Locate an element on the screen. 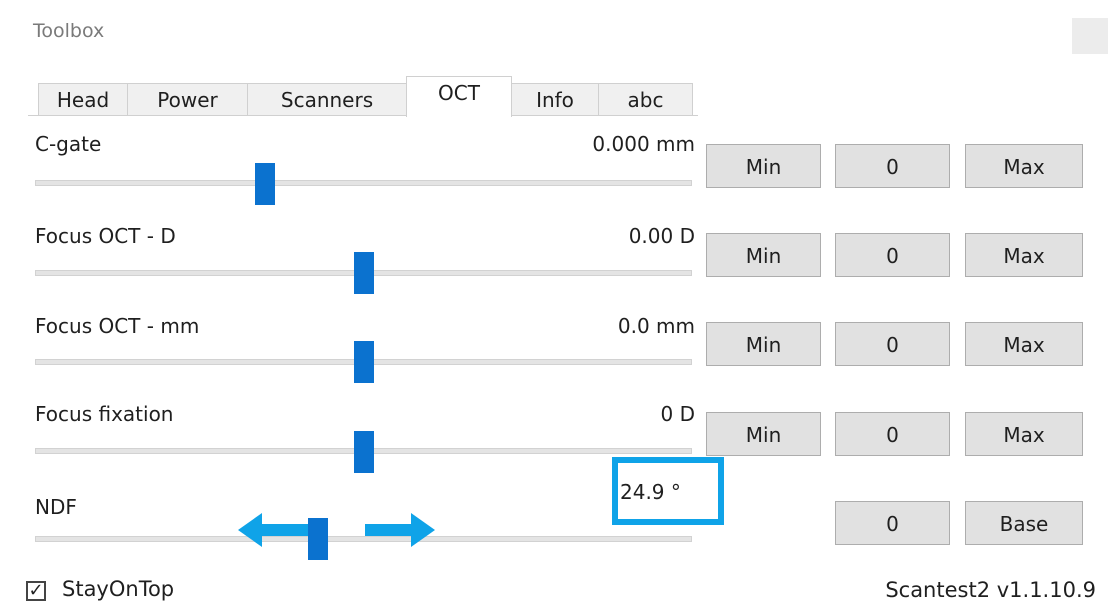  tab-oct: OCT is located at coordinates (459, 96).